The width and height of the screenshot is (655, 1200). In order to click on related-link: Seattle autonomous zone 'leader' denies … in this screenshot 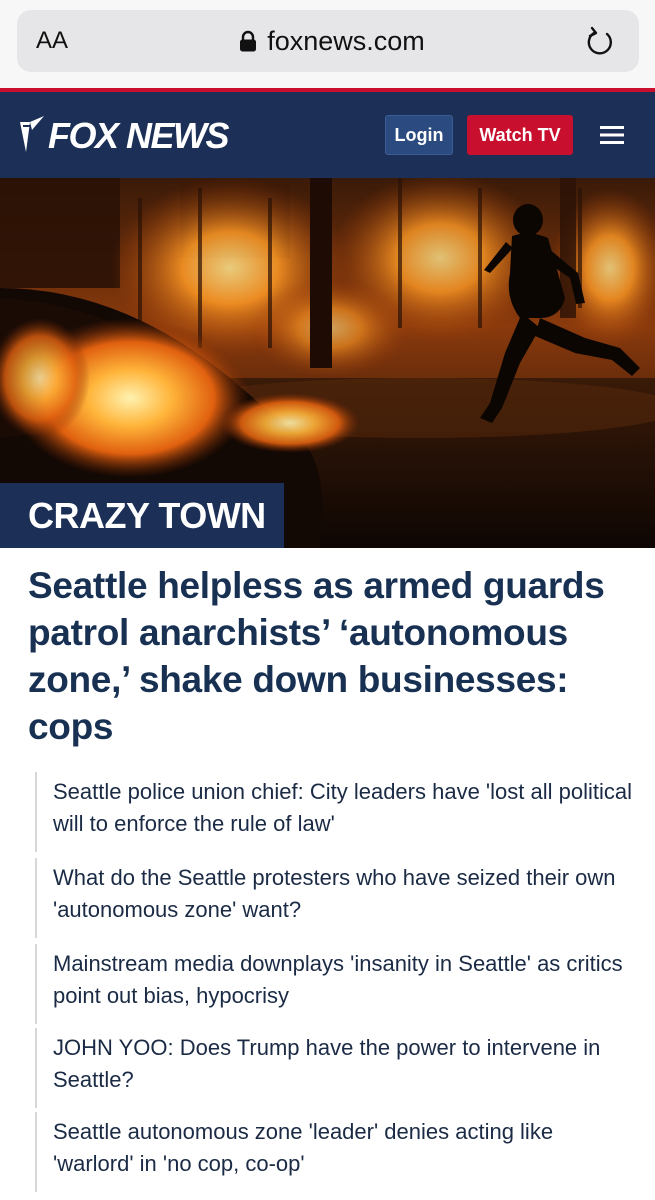, I will do `click(335, 1152)`.